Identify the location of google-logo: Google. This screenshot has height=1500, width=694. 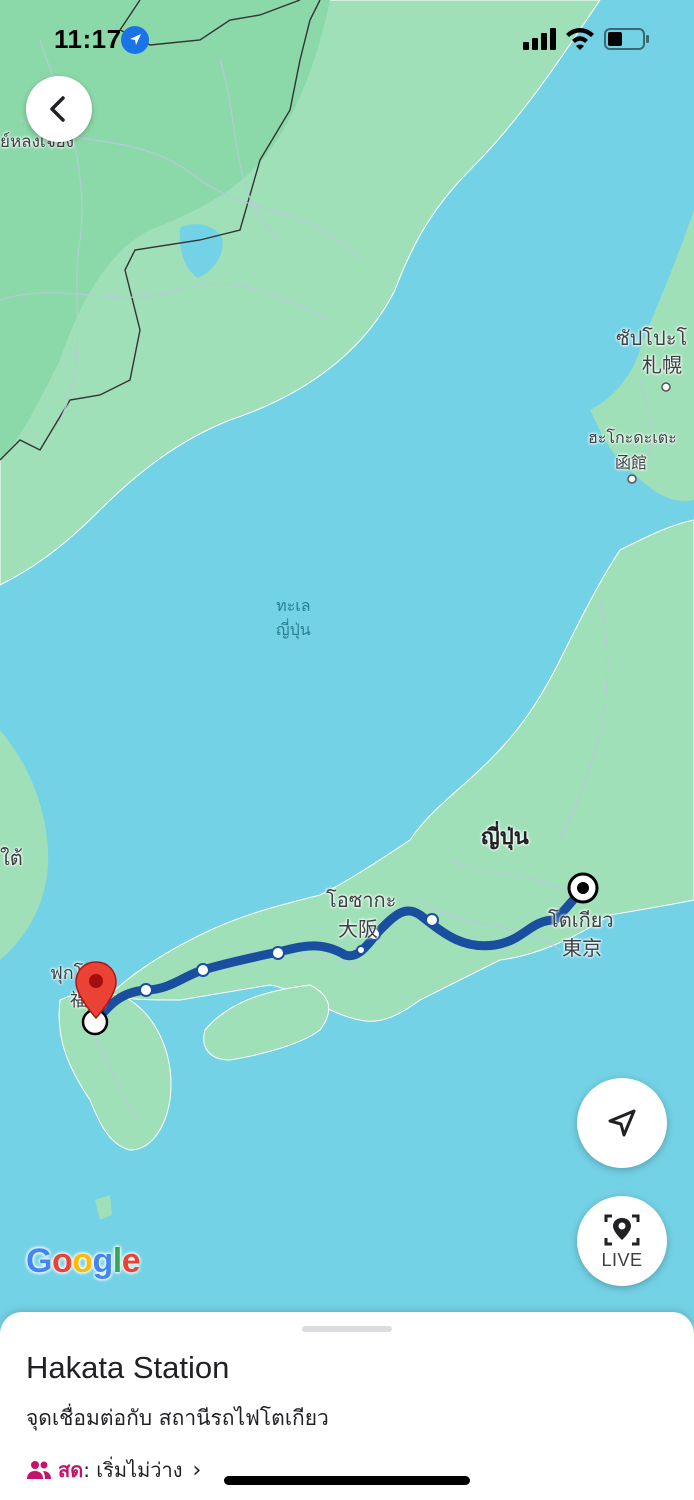
(83, 1261).